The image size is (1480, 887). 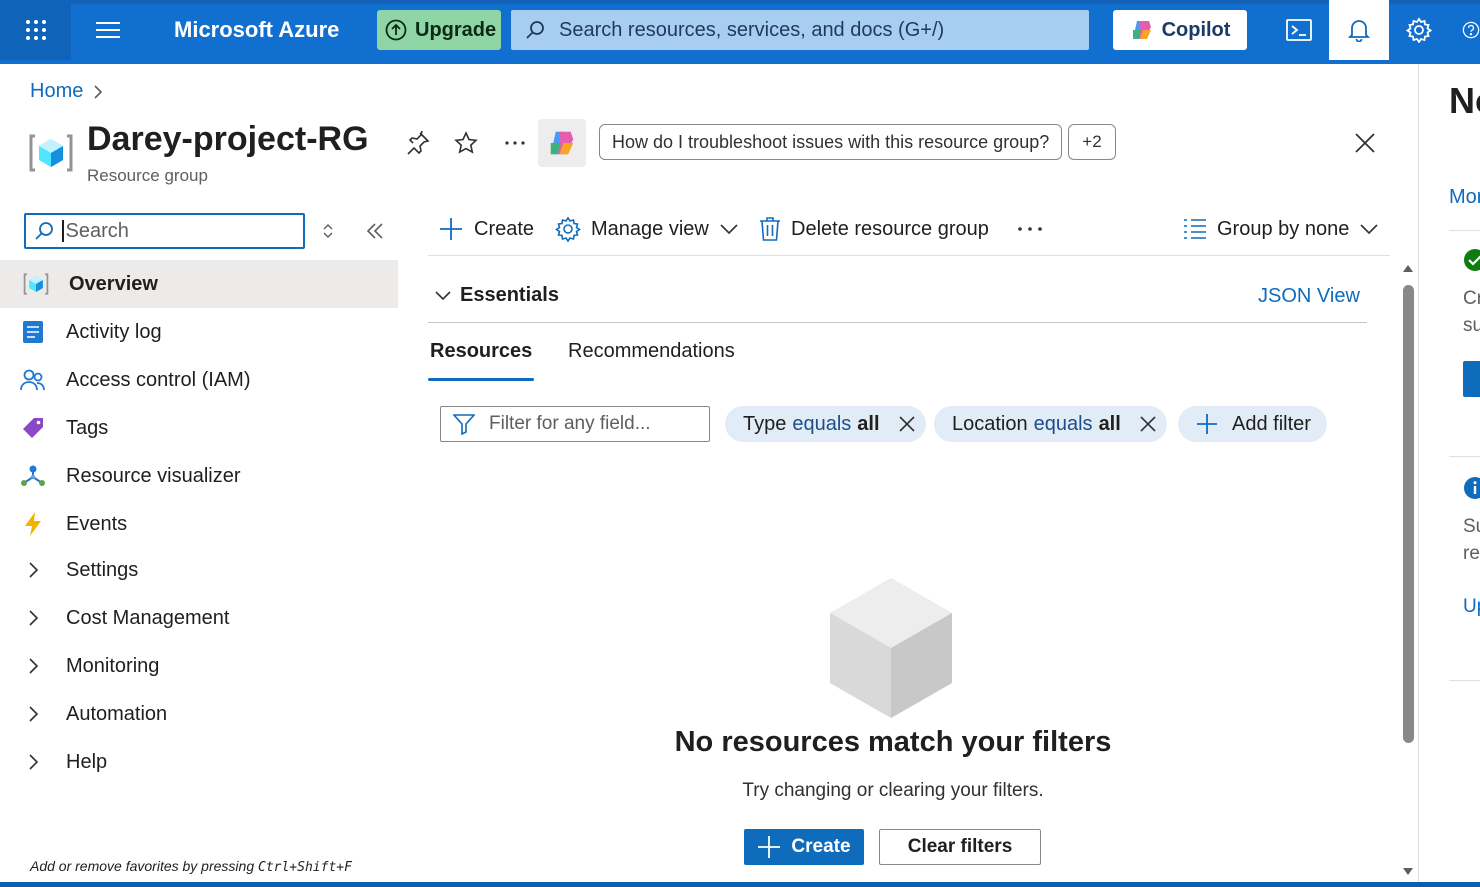 I want to click on essentials-toggle: Essentials, so click(x=496, y=295).